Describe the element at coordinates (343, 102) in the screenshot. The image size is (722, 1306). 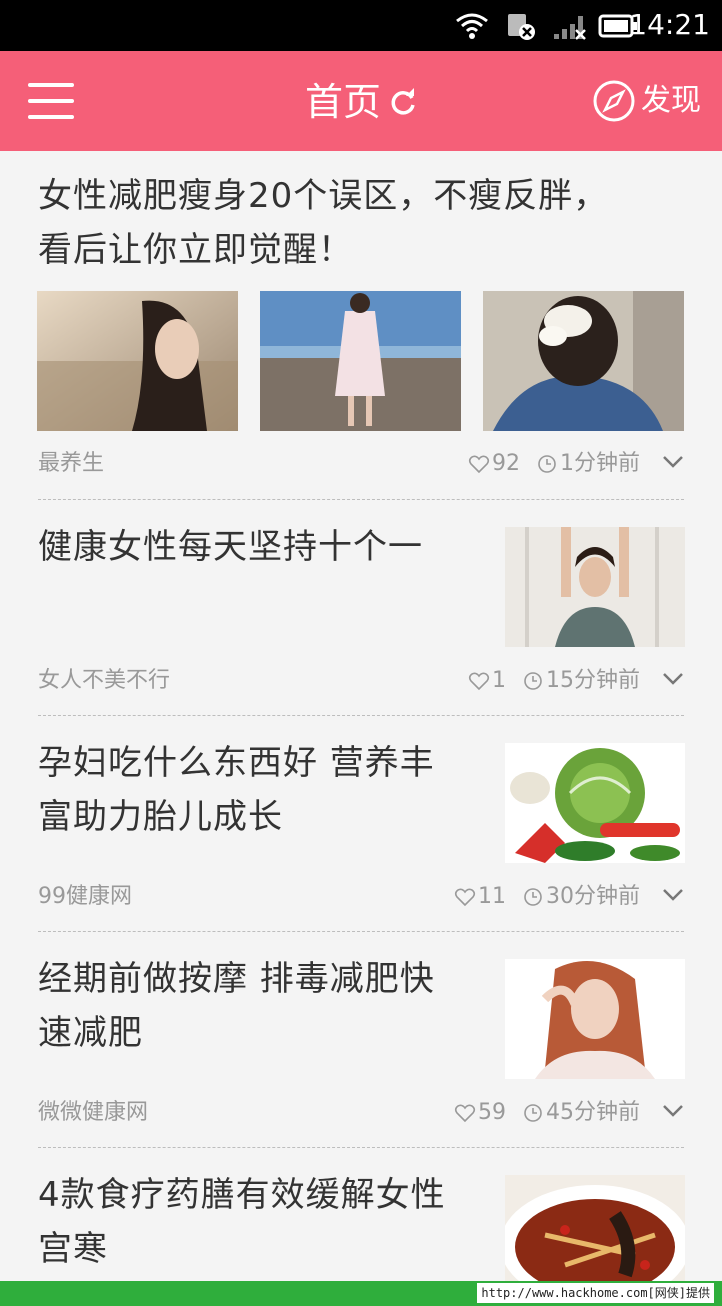
I see `page-title: 首页` at that location.